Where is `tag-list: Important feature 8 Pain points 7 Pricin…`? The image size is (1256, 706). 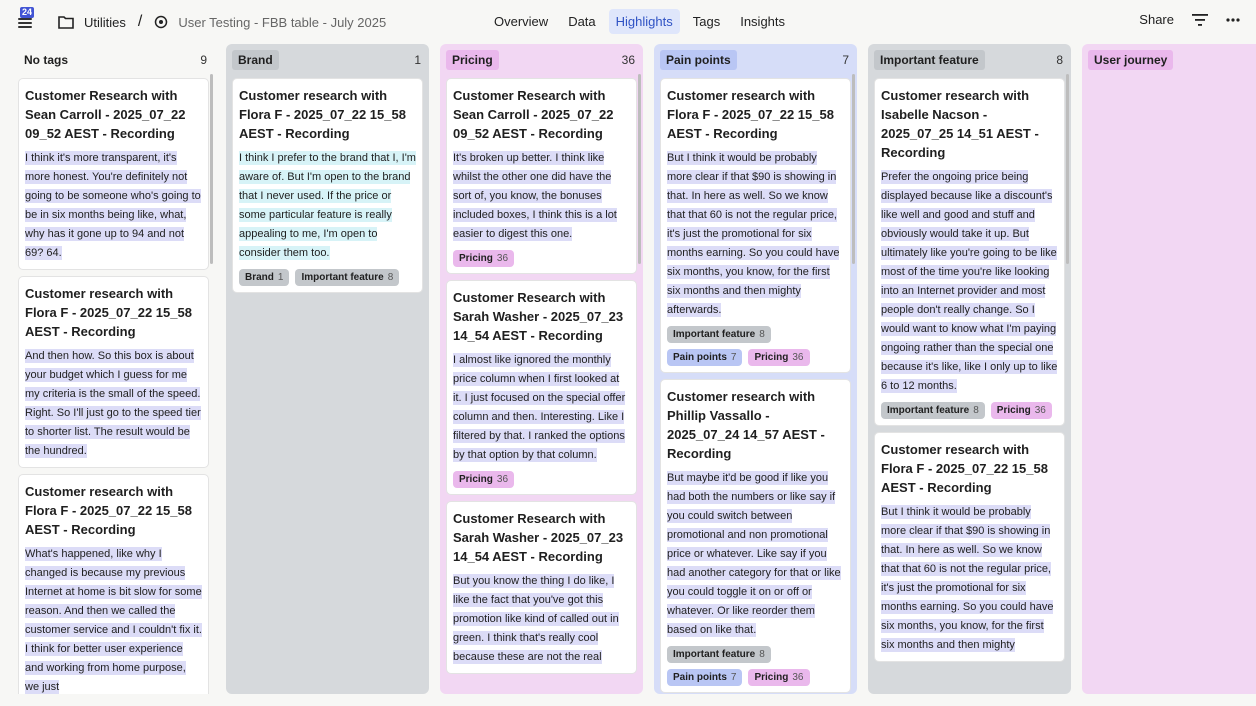
tag-list: Important feature 8 Pain points 7 Pricin… is located at coordinates (755, 346).